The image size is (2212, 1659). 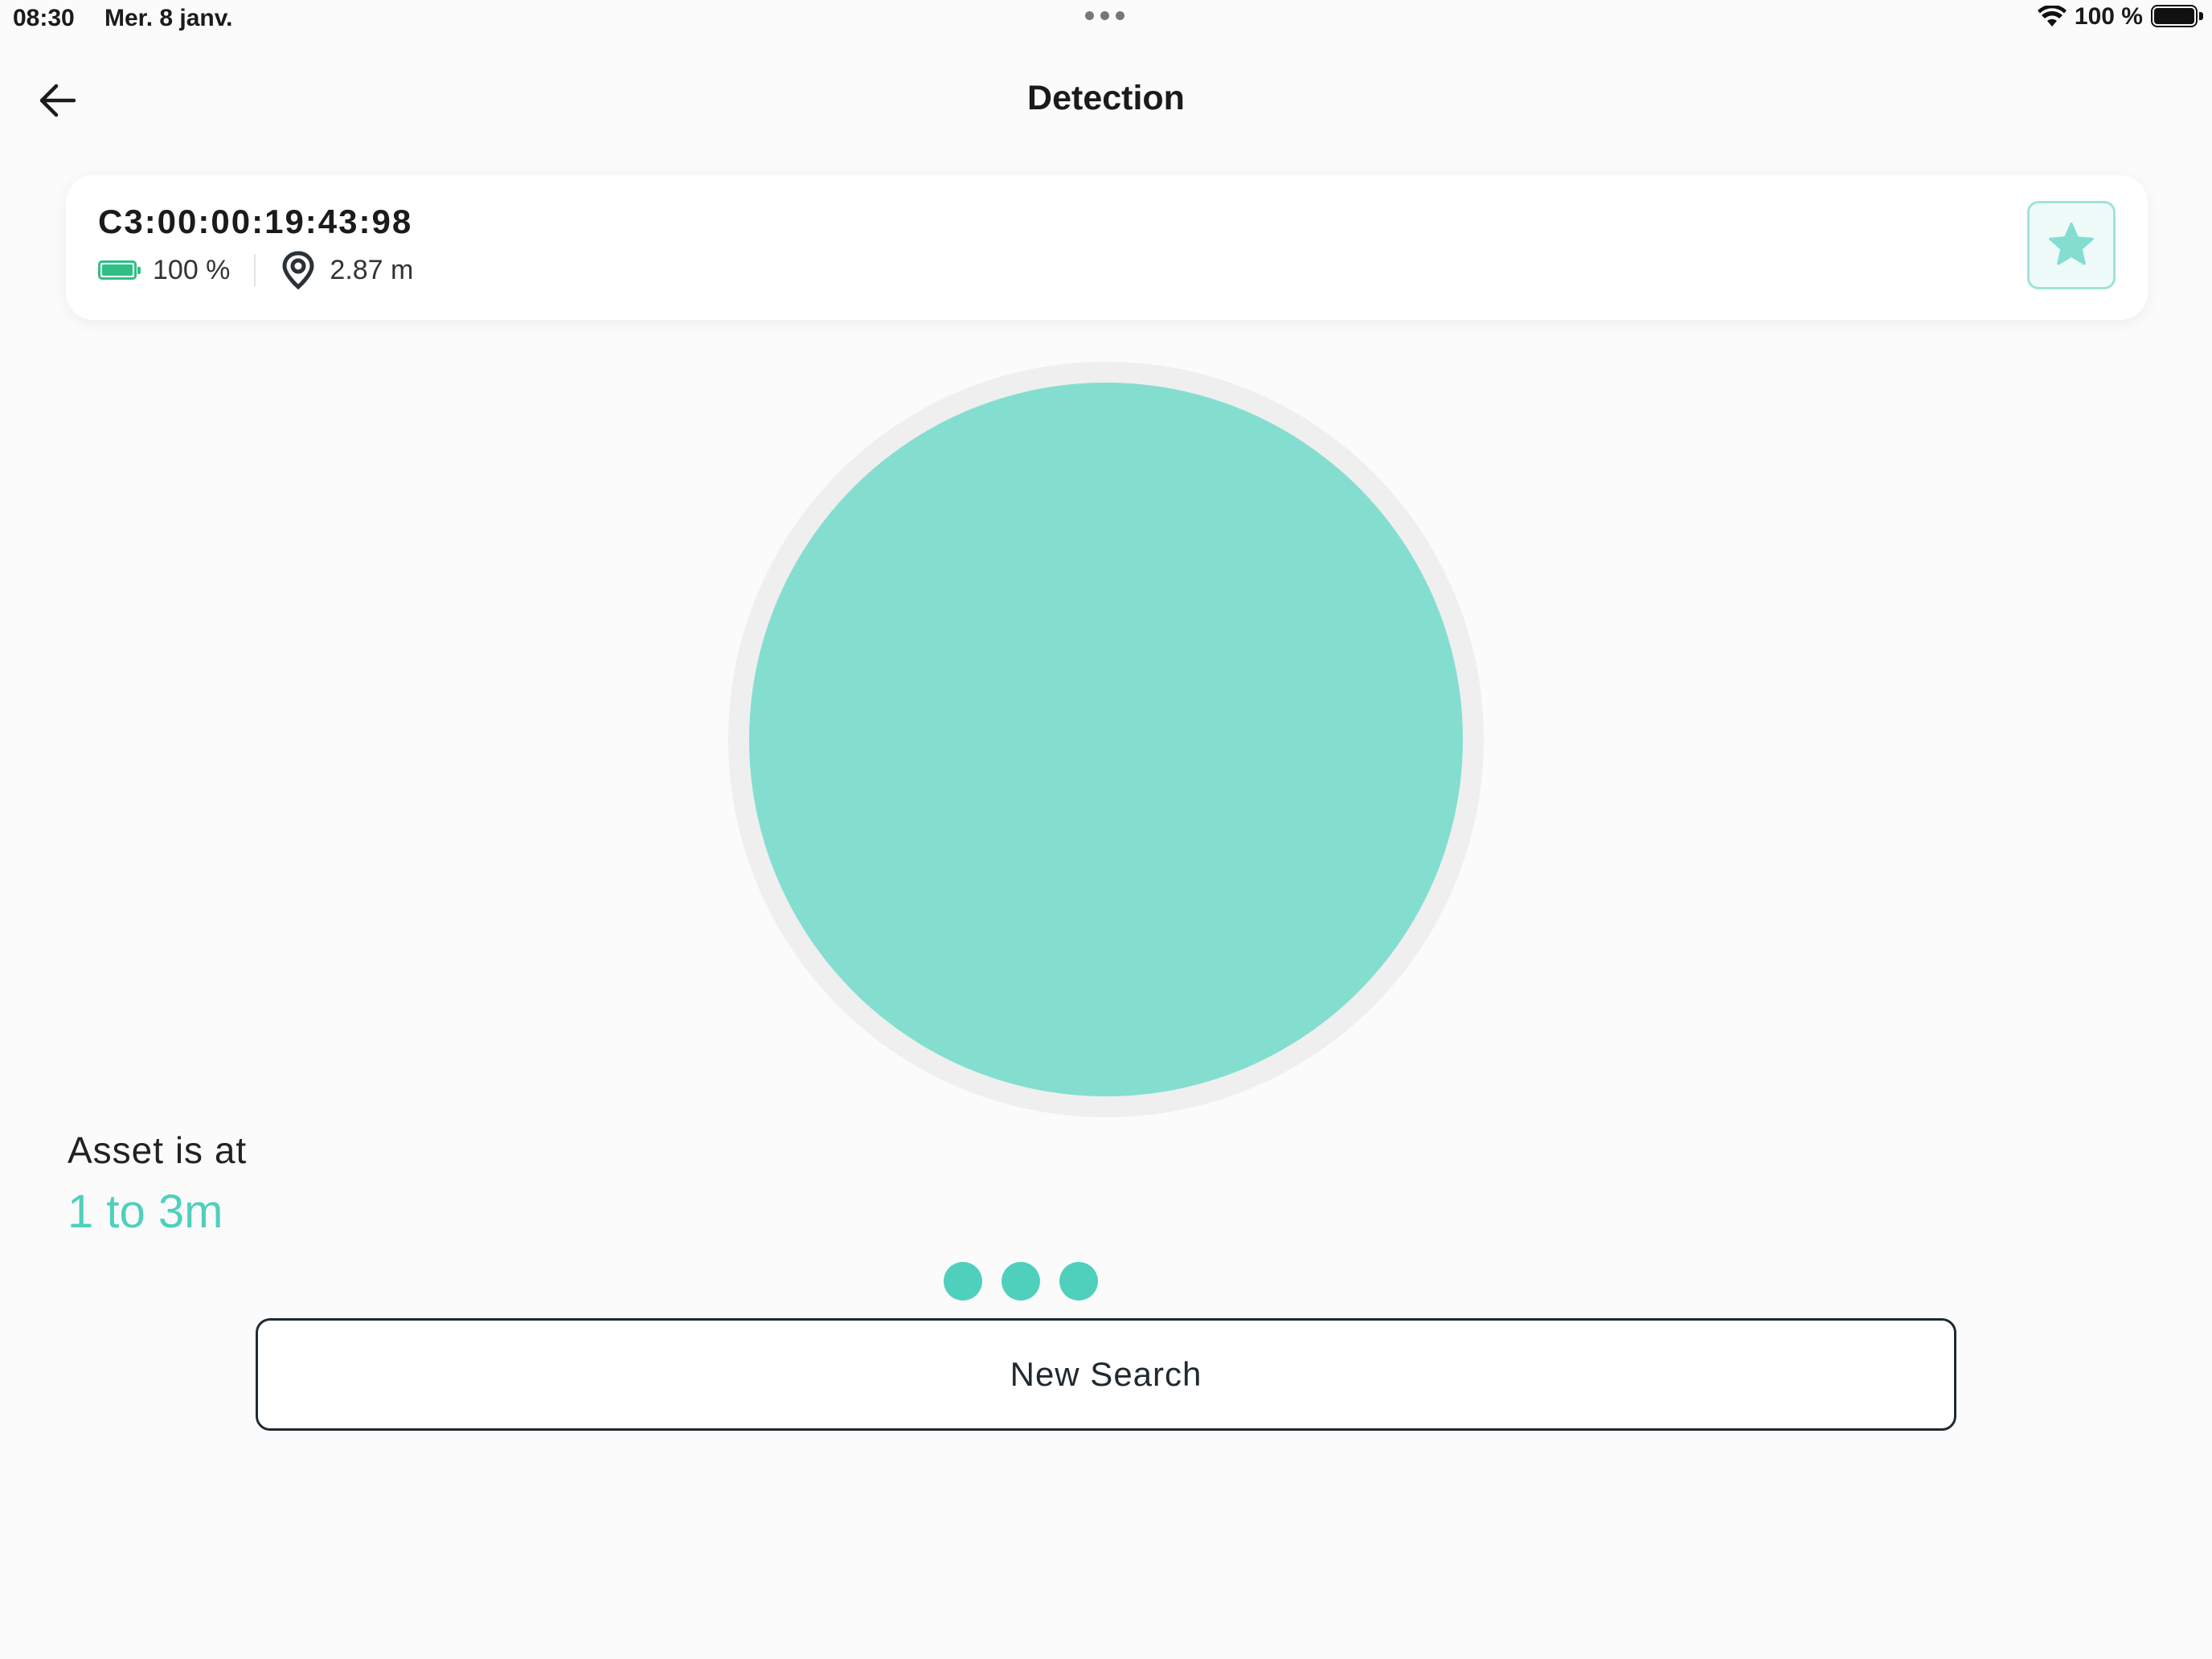 I want to click on location-pin-icon, so click(x=298, y=270).